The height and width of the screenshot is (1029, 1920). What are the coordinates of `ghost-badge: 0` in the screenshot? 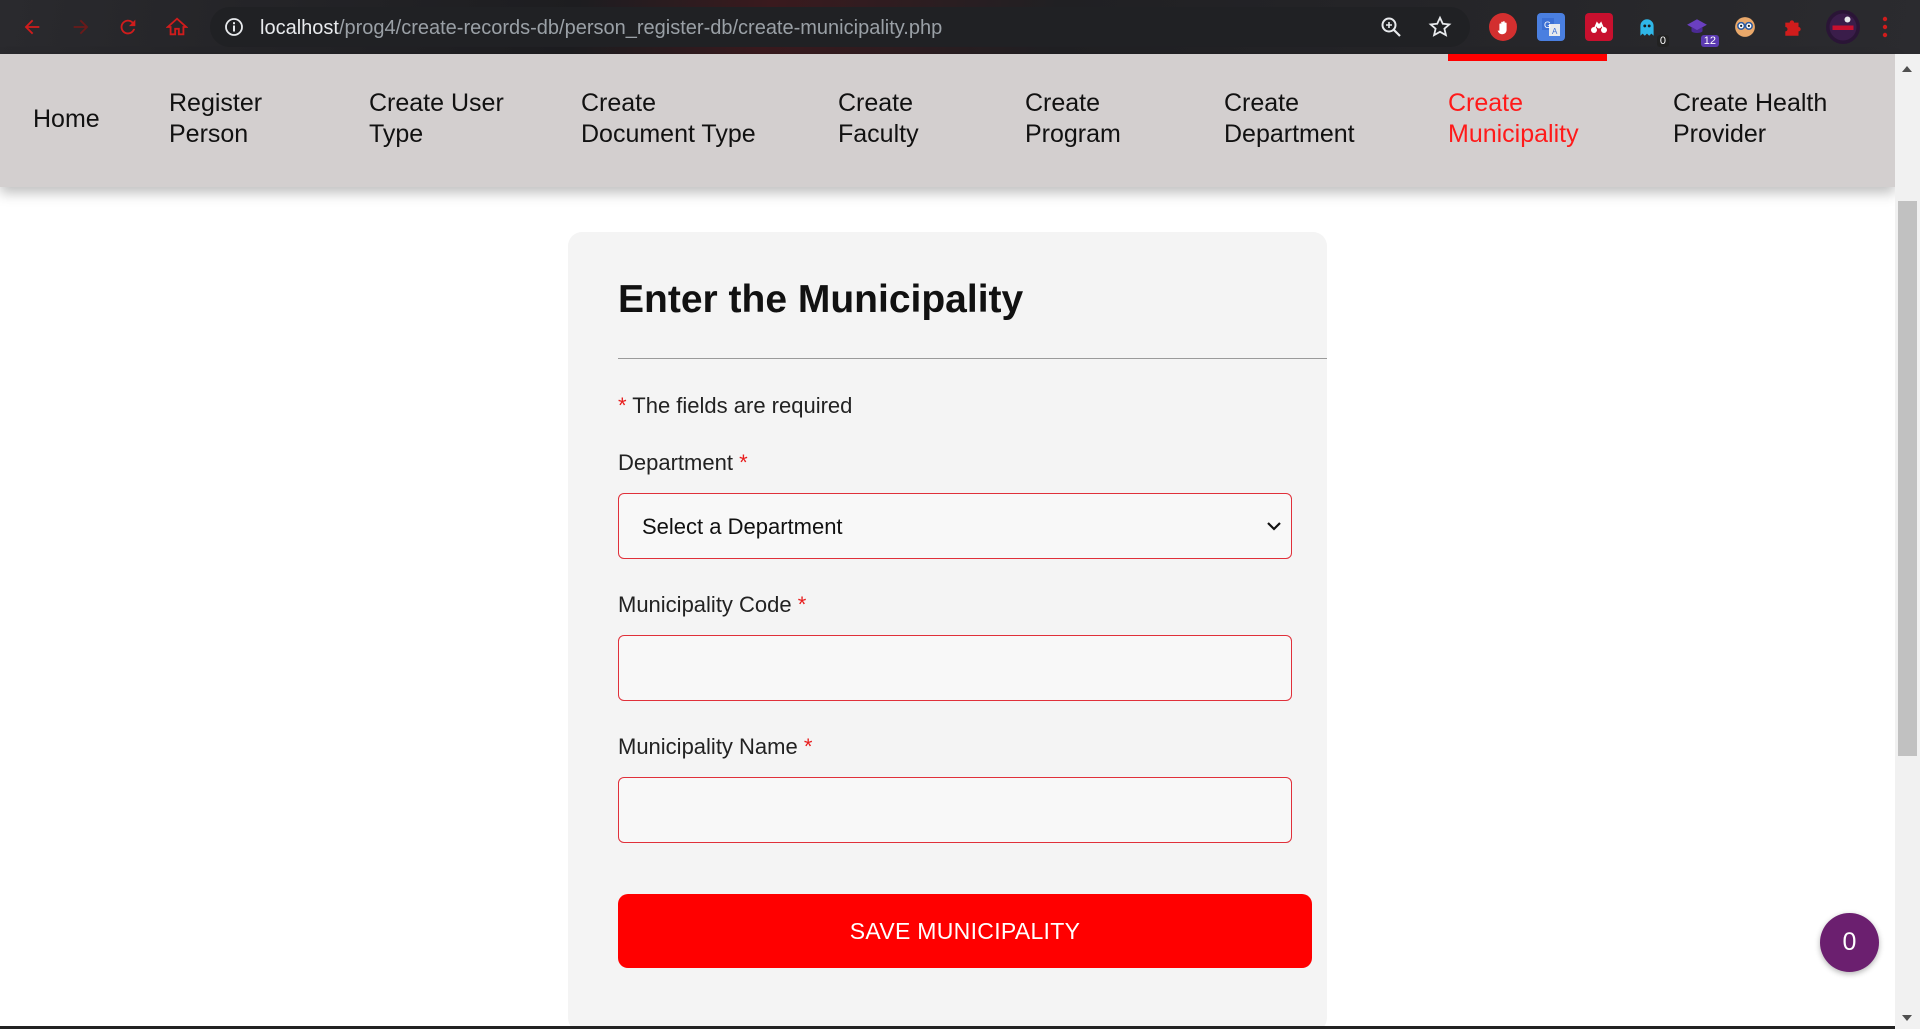 It's located at (1662, 41).